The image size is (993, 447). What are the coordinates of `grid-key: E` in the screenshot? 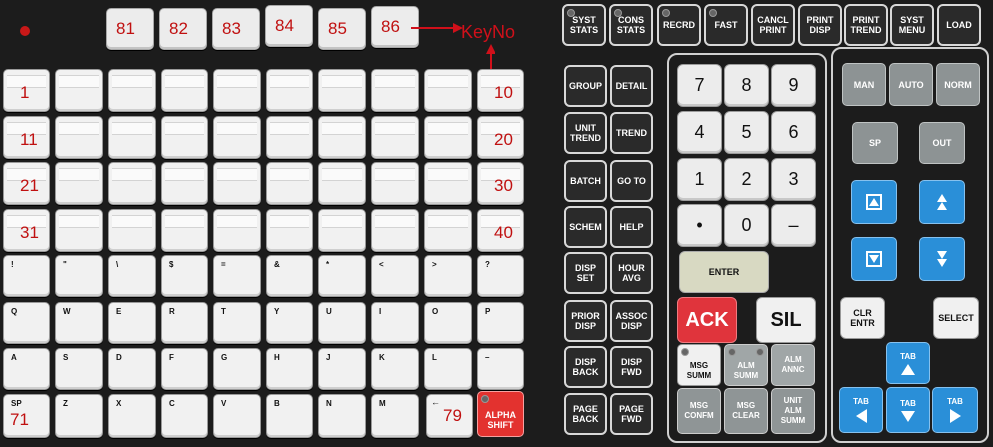 It's located at (132, 323).